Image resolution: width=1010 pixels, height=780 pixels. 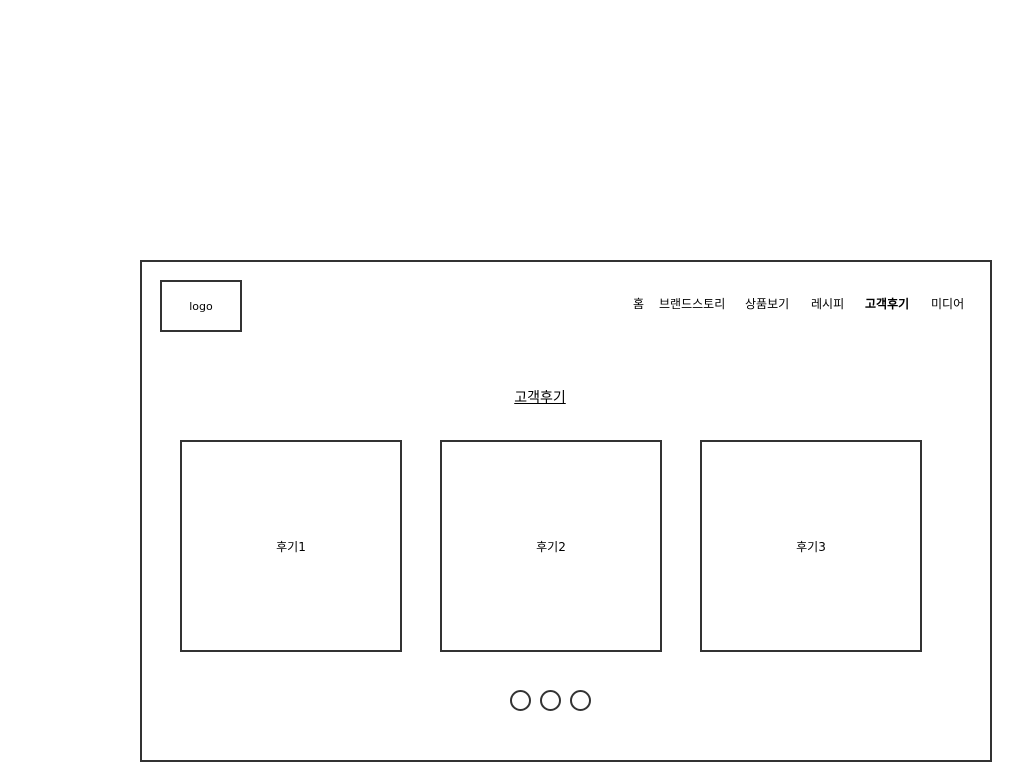 I want to click on review-card-label: 후기3, so click(x=811, y=546).